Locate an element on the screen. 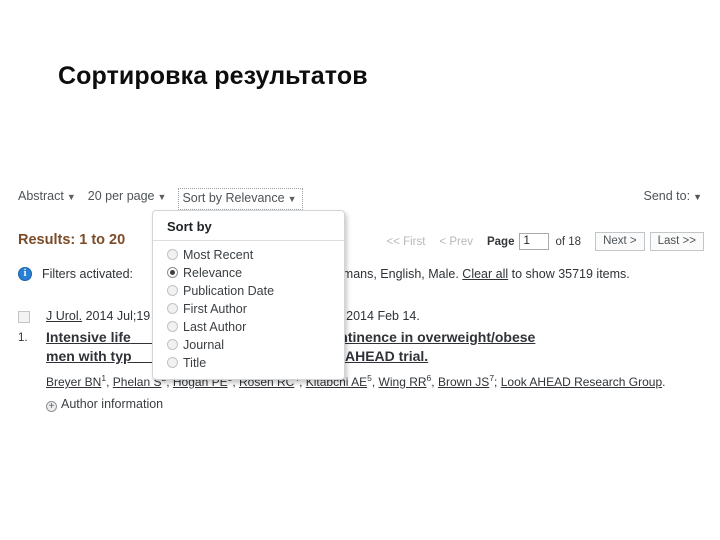 Image resolution: width=720 pixels, height=540 pixels. author-link: Wing RR is located at coordinates (403, 382).